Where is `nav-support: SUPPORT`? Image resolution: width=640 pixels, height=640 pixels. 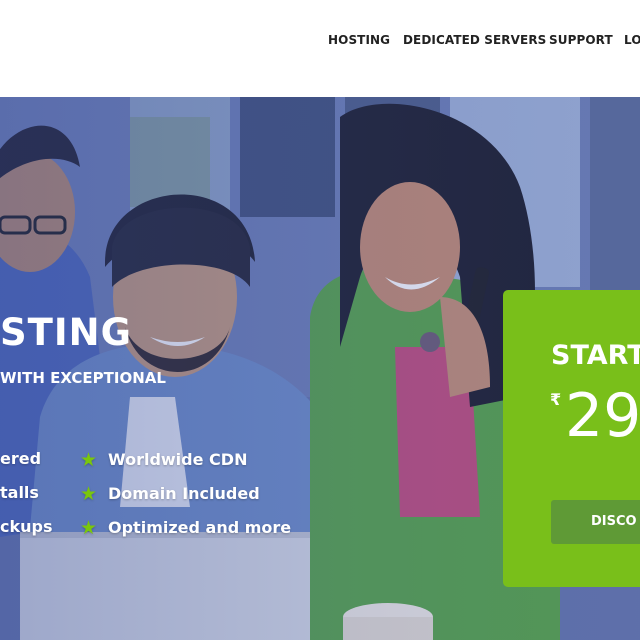 nav-support: SUPPORT is located at coordinates (581, 40).